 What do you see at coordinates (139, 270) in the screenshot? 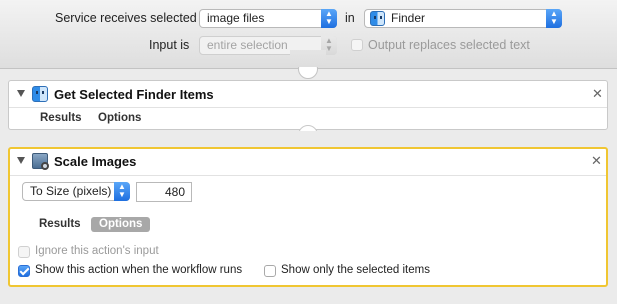
I see `show-when-runs-label: Show this action when the workflow runs` at bounding box center [139, 270].